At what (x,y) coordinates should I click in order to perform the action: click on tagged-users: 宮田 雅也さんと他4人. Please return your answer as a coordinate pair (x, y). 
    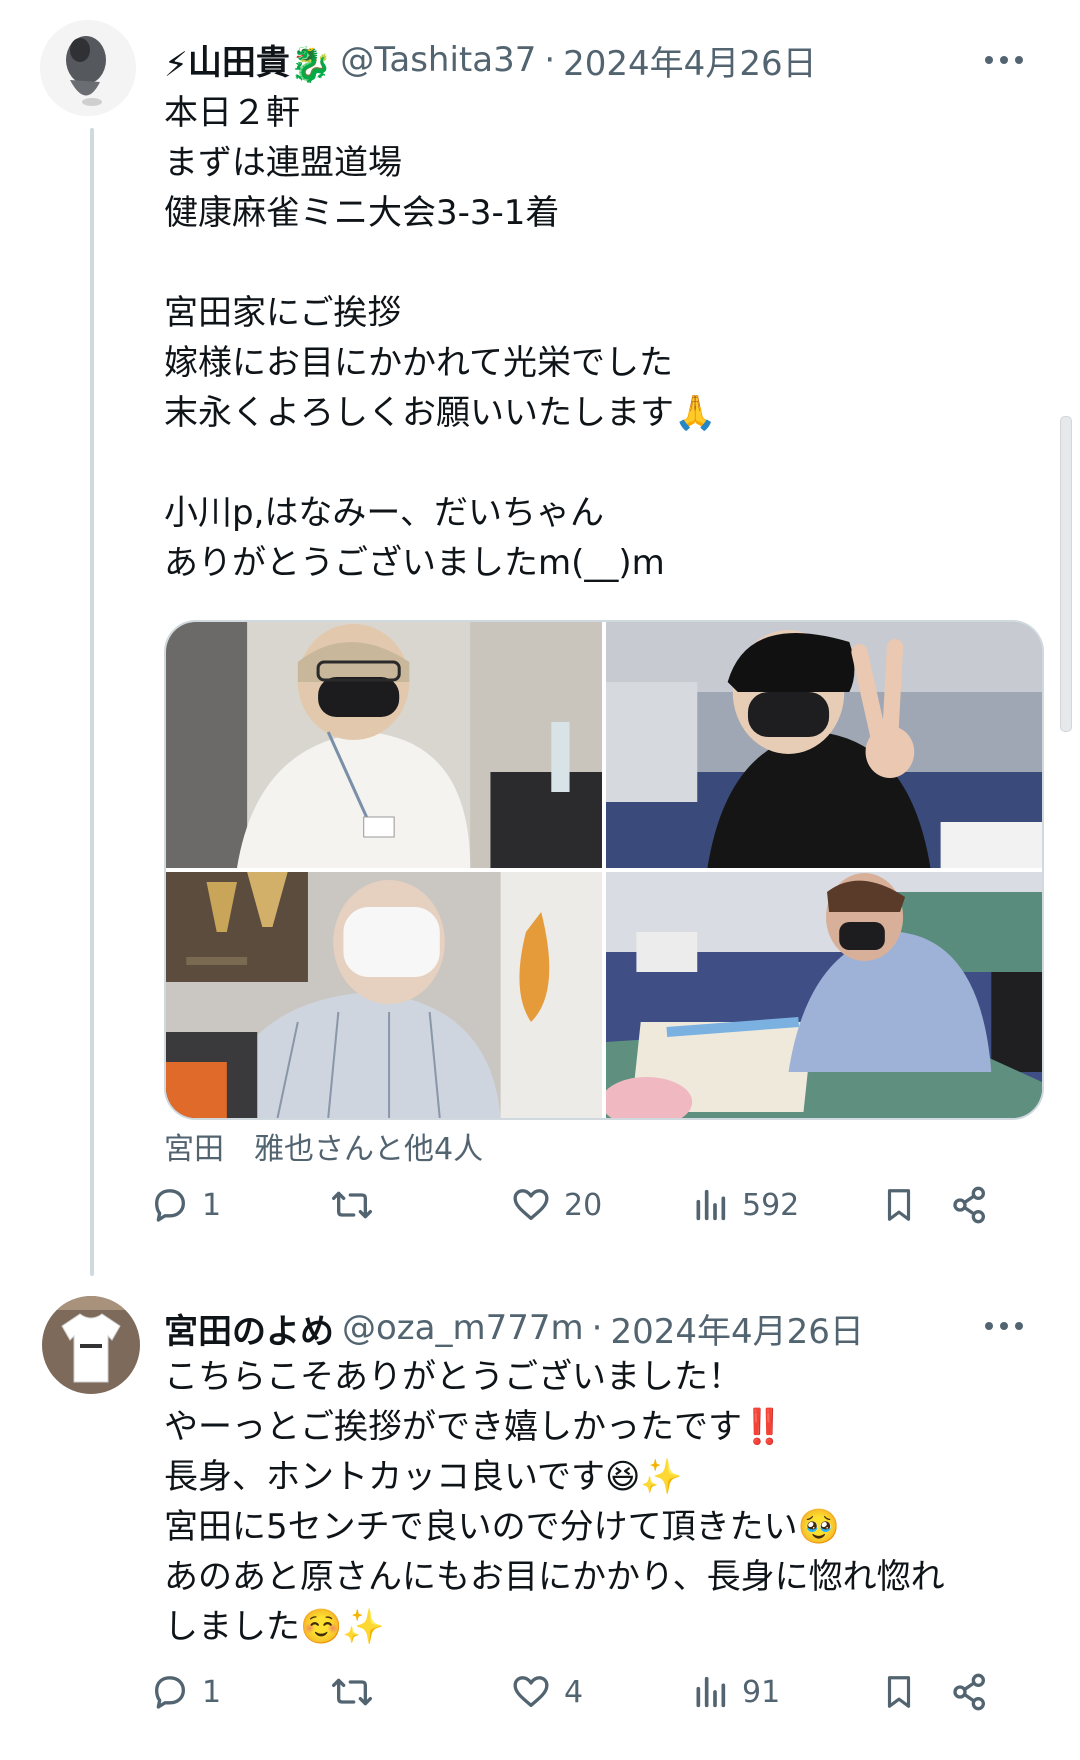
    Looking at the image, I should click on (323, 1146).